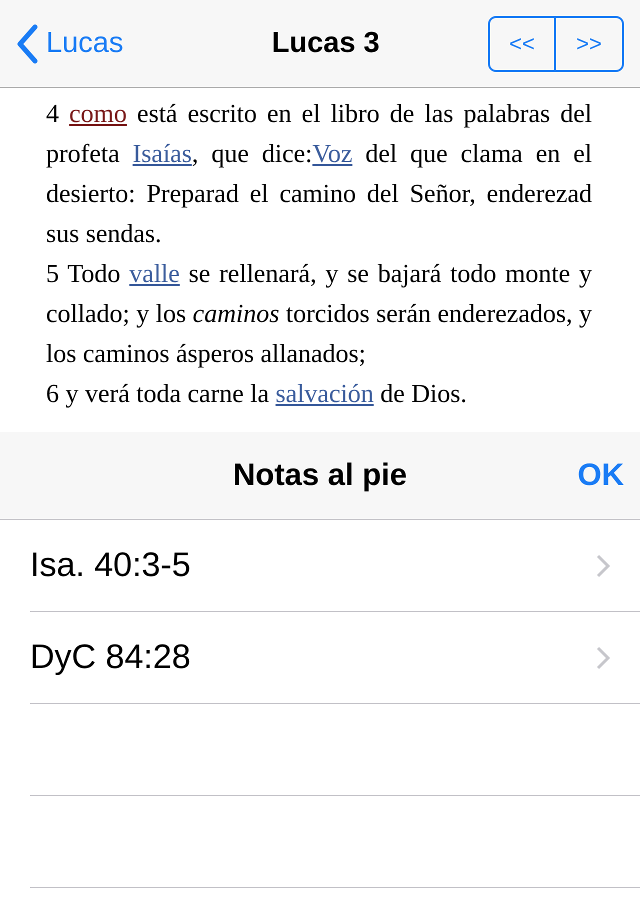 This screenshot has width=640, height=920. What do you see at coordinates (319, 314) in the screenshot?
I see `verse-text: 5 Todo valle se rellenará, y se bajará todo monte y collado; y los caminos torcidos serán enderezados, y los caminos ásperos allanados;` at bounding box center [319, 314].